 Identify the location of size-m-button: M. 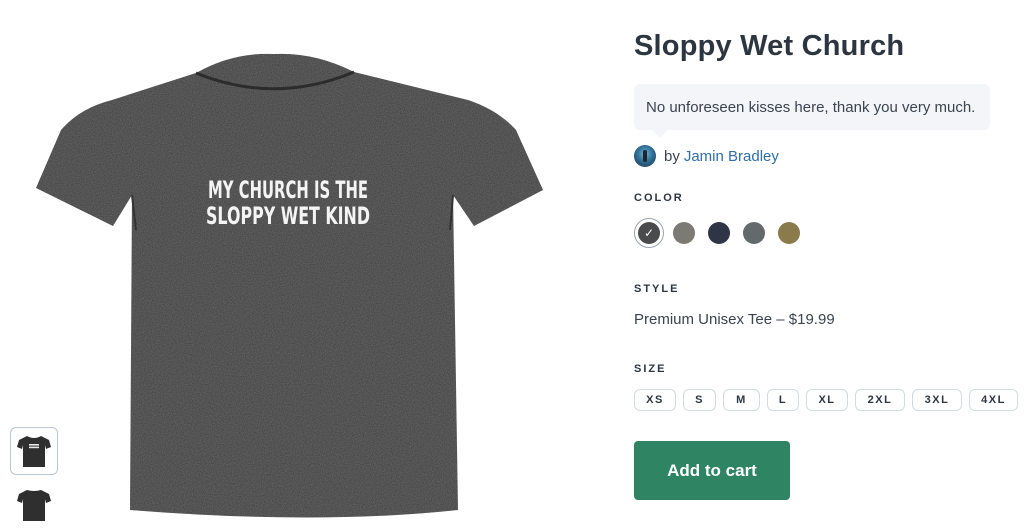
(741, 400).